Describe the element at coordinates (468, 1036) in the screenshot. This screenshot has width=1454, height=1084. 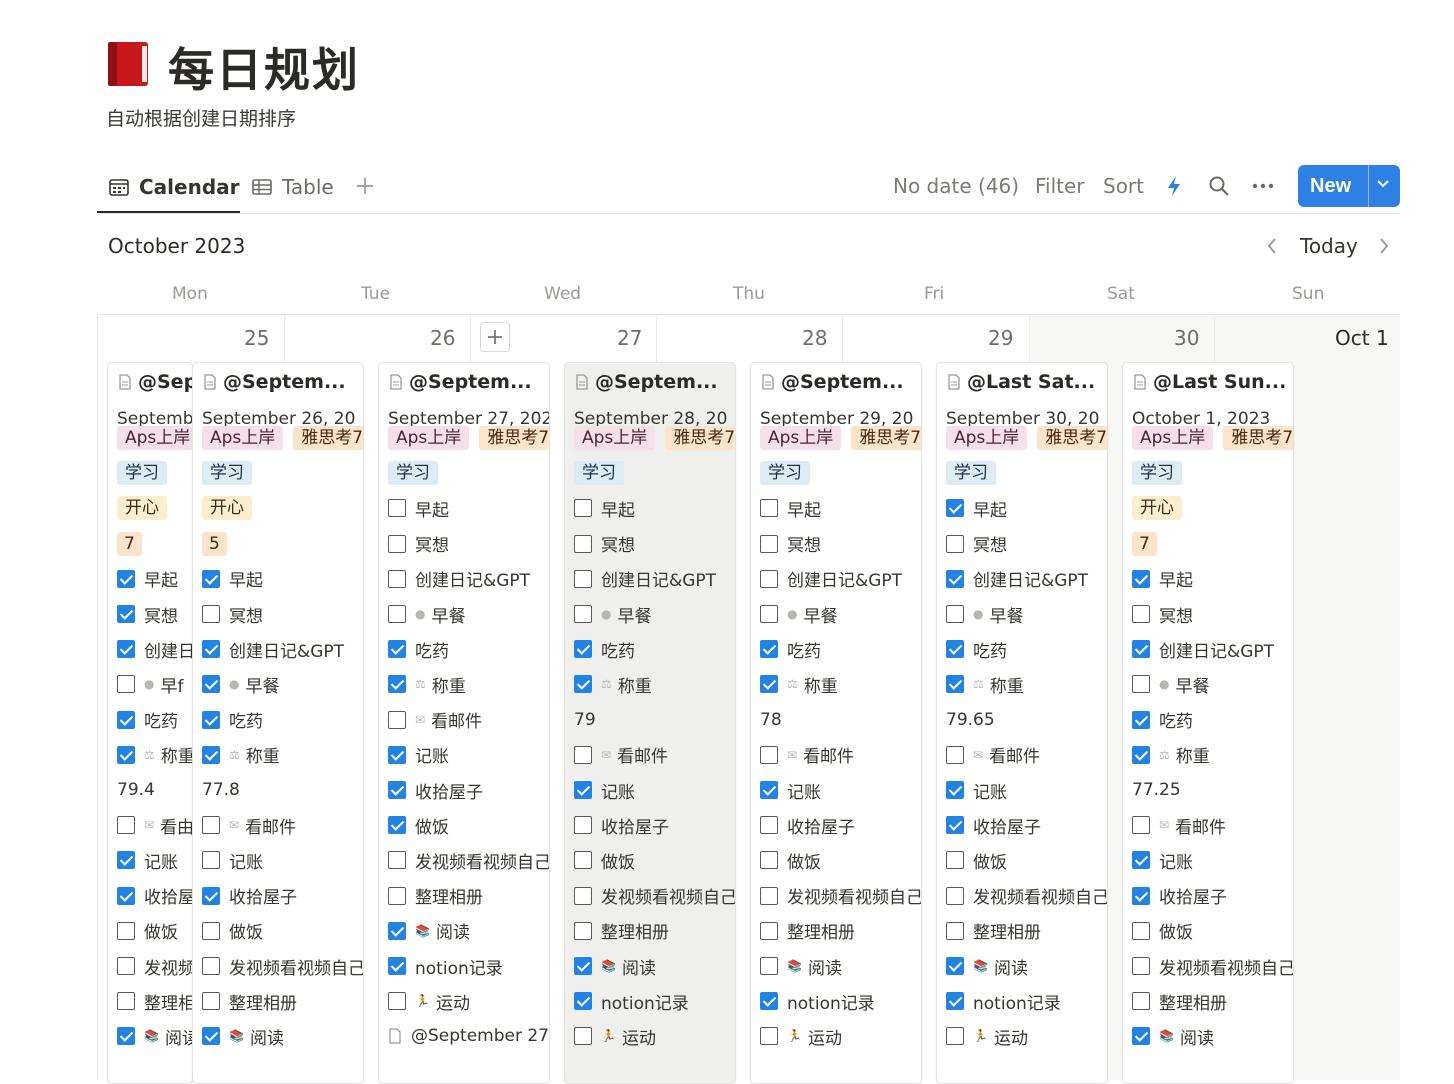
I see `relation-link: @September 27` at that location.